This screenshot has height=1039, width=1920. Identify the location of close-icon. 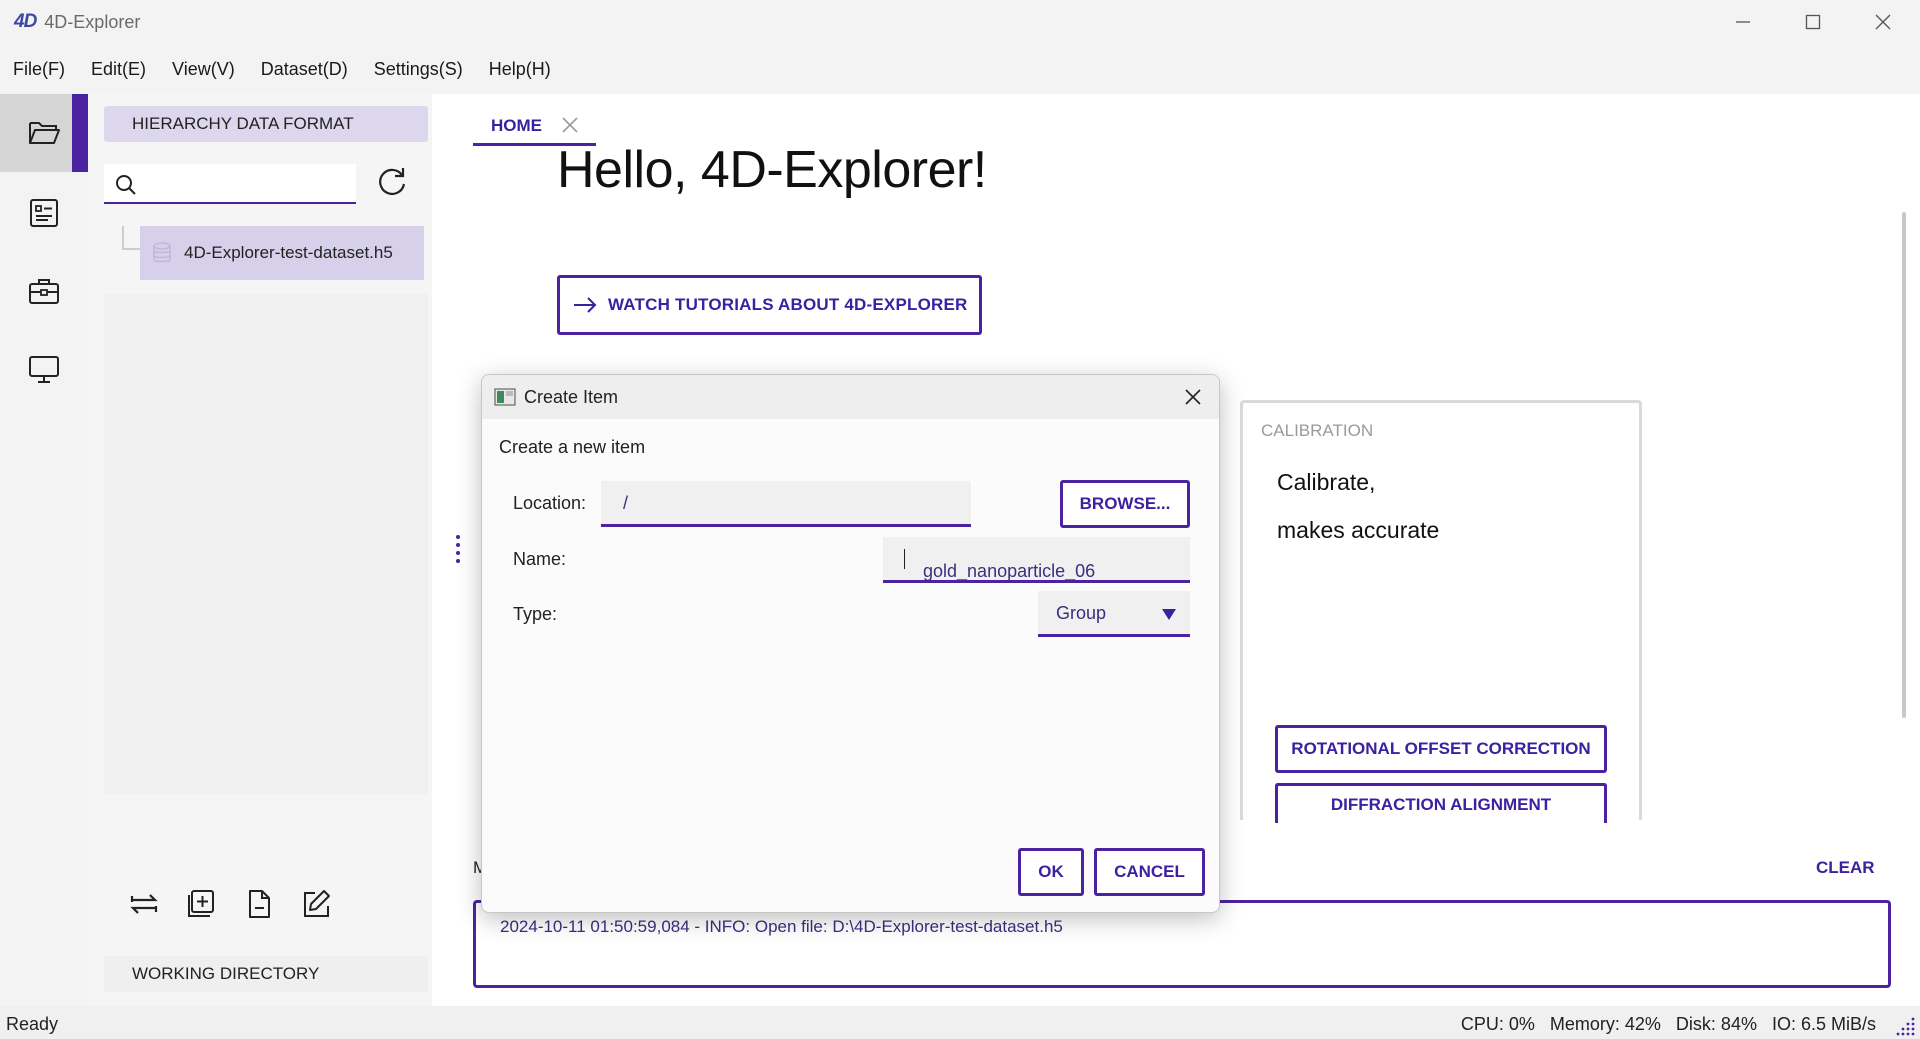
(1883, 22).